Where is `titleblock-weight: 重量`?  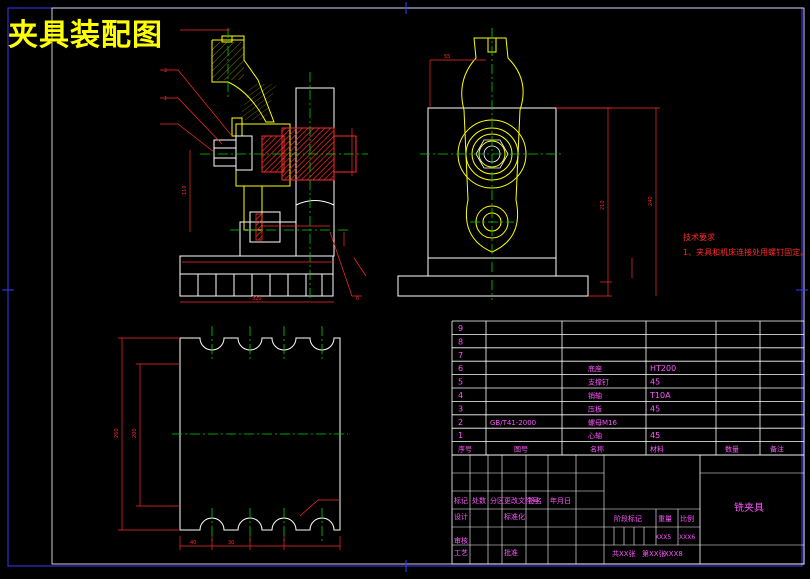
titleblock-weight: 重量 is located at coordinates (665, 519).